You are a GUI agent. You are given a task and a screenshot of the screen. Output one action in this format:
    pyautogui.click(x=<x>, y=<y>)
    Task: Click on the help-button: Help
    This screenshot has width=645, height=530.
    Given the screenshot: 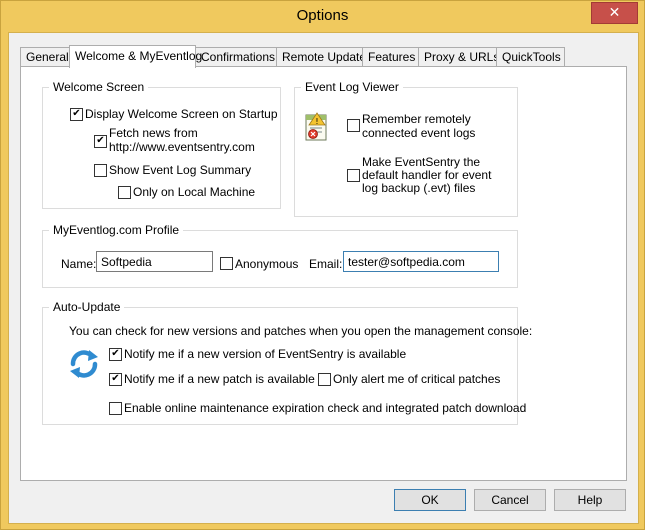 What is the action you would take?
    pyautogui.click(x=590, y=500)
    